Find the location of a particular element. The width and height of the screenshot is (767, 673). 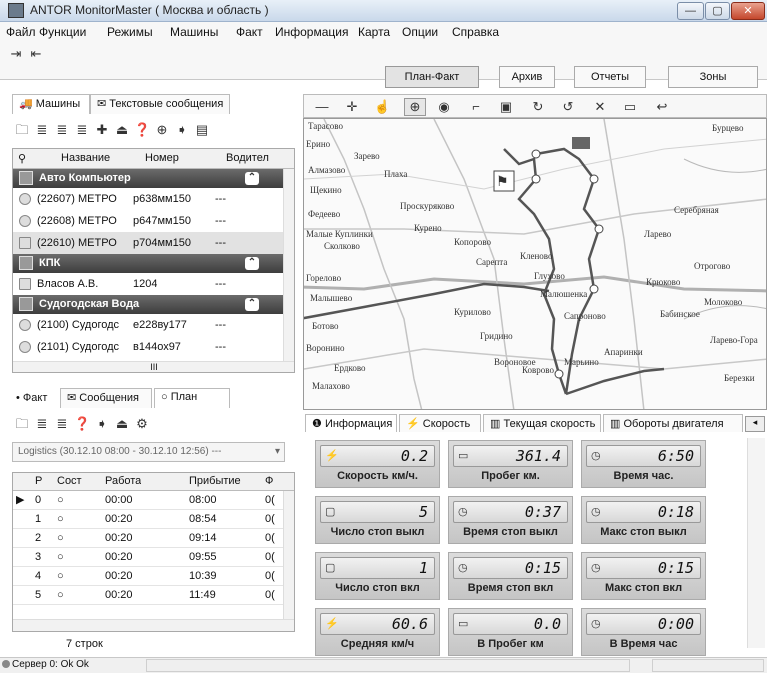

minimize-button: — is located at coordinates (690, 11).